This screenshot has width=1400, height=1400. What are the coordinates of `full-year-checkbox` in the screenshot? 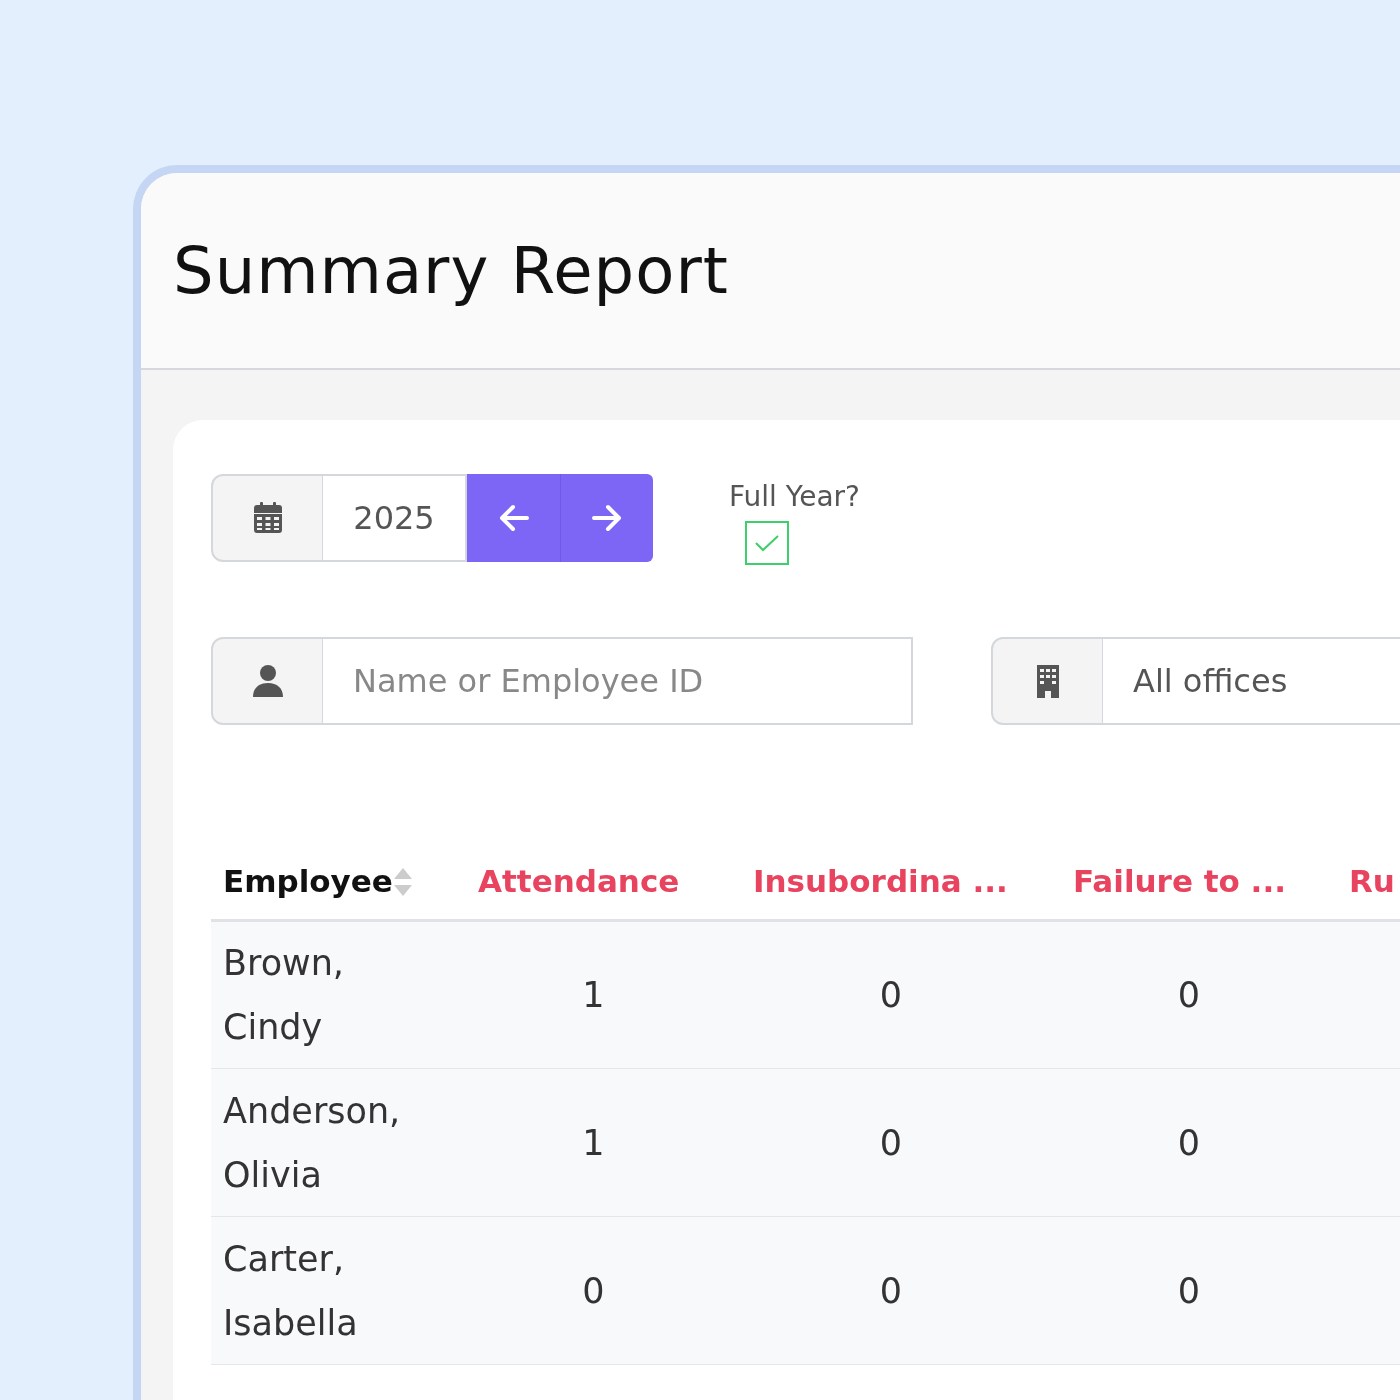 It's located at (767, 543).